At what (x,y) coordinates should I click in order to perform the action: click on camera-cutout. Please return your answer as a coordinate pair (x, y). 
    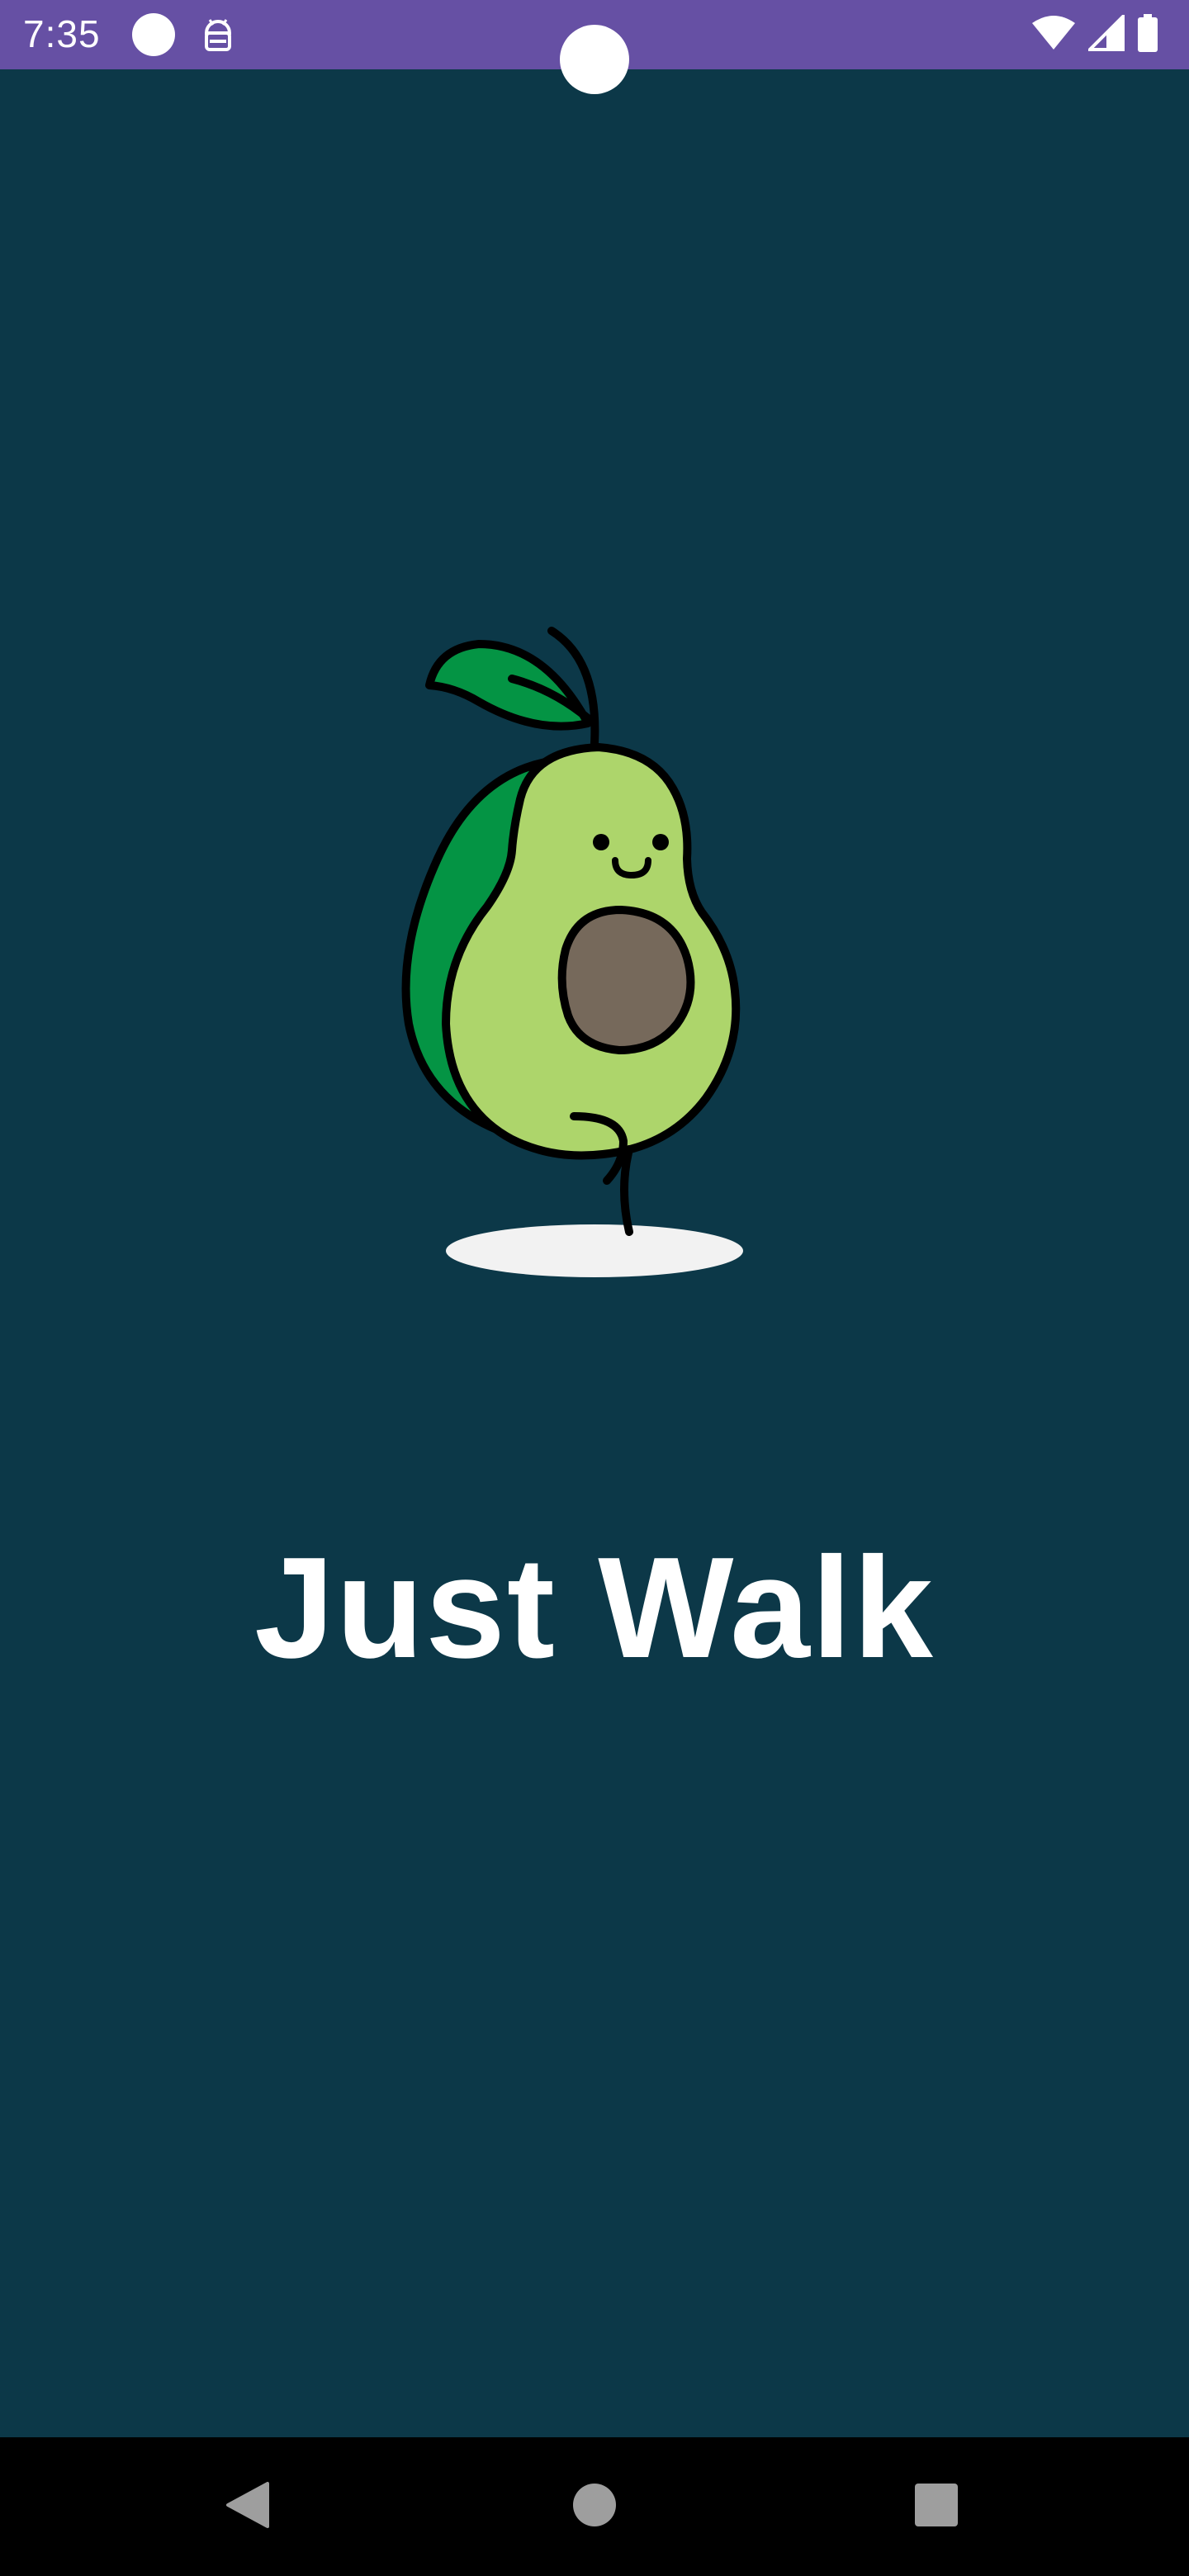
    Looking at the image, I should click on (594, 59).